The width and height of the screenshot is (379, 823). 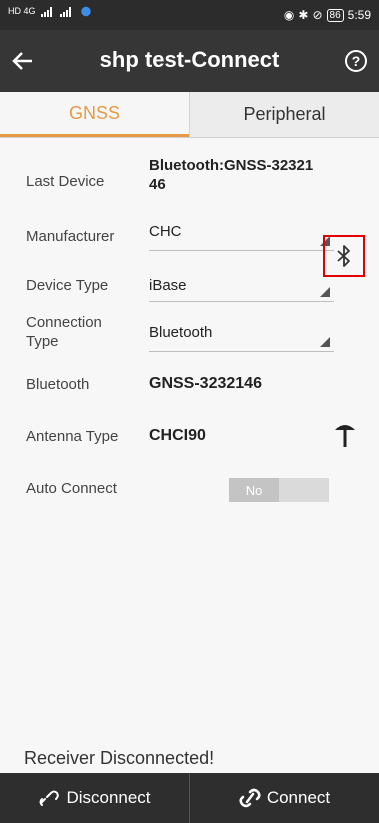 What do you see at coordinates (254, 490) in the screenshot?
I see `toggle-knob: No` at bounding box center [254, 490].